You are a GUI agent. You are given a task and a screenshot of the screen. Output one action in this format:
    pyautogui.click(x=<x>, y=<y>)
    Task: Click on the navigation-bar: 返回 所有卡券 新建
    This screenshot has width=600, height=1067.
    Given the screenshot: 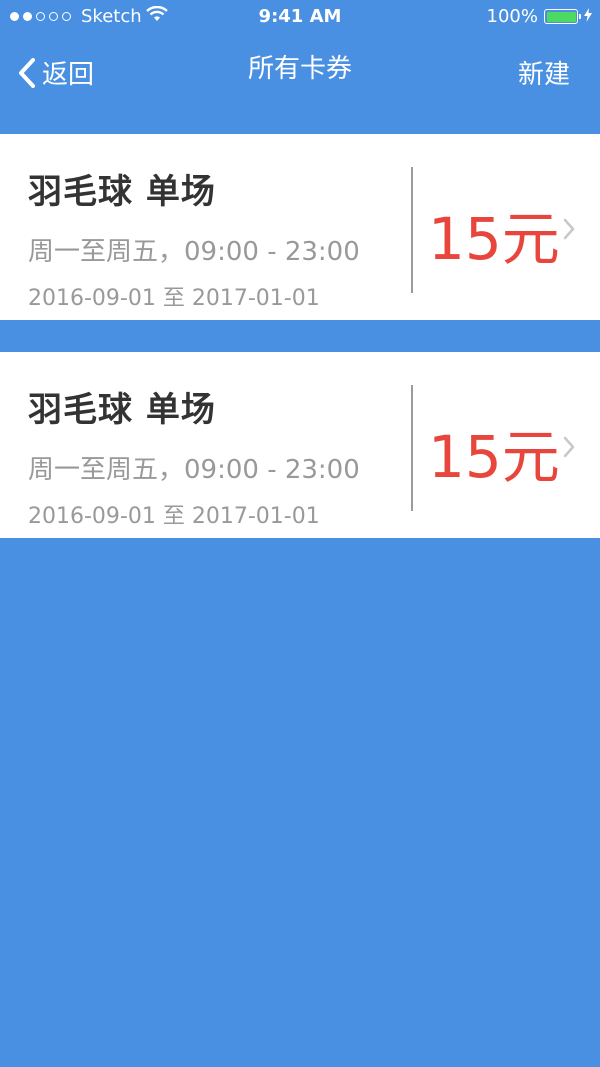 What is the action you would take?
    pyautogui.click(x=300, y=69)
    